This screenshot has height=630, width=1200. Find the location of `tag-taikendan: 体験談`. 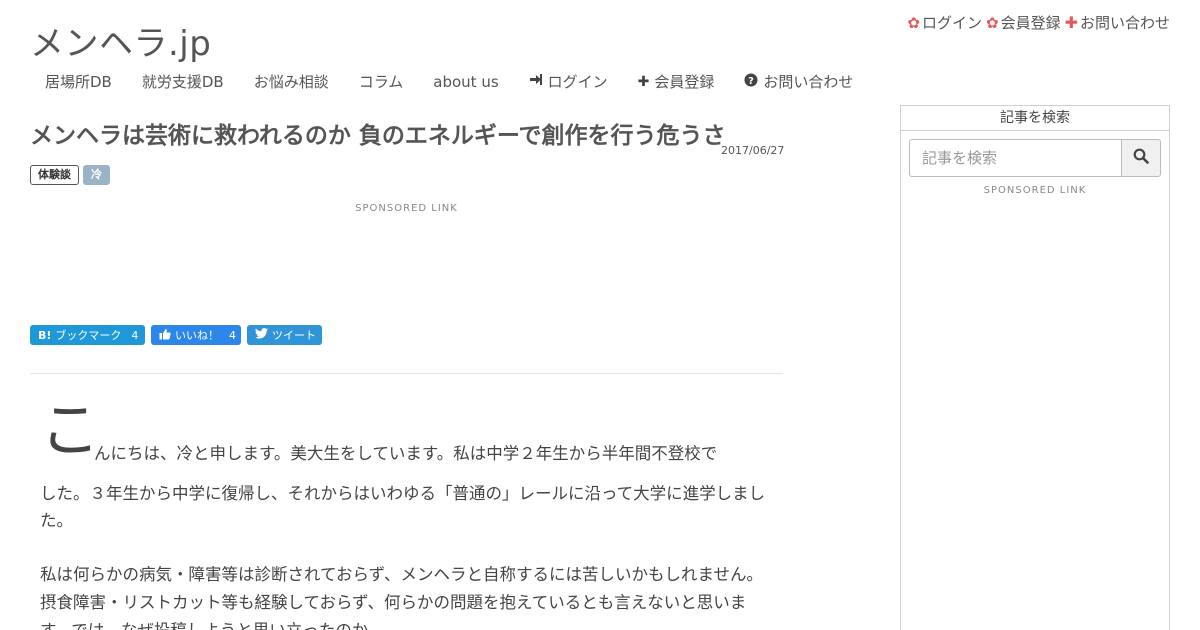

tag-taikendan: 体験談 is located at coordinates (54, 175).